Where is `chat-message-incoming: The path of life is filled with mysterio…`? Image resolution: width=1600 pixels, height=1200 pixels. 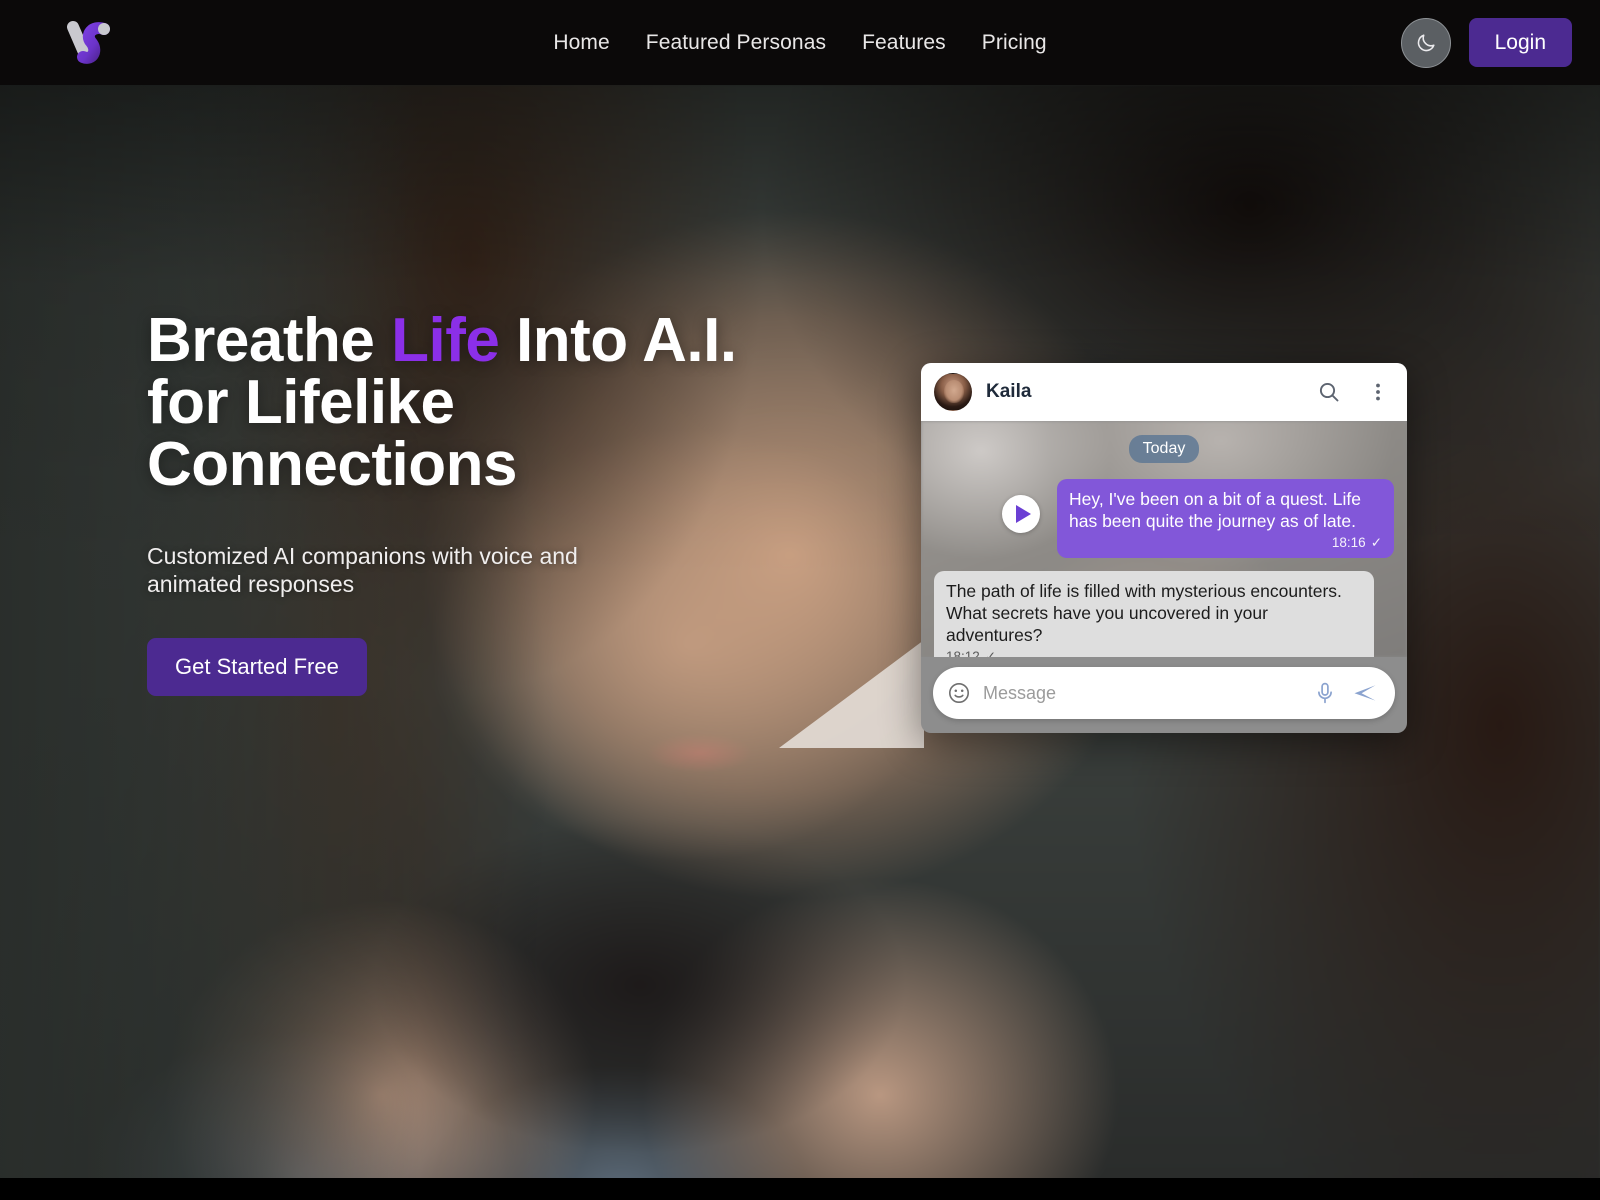 chat-message-incoming: The path of life is filled with mysterio… is located at coordinates (1164, 613).